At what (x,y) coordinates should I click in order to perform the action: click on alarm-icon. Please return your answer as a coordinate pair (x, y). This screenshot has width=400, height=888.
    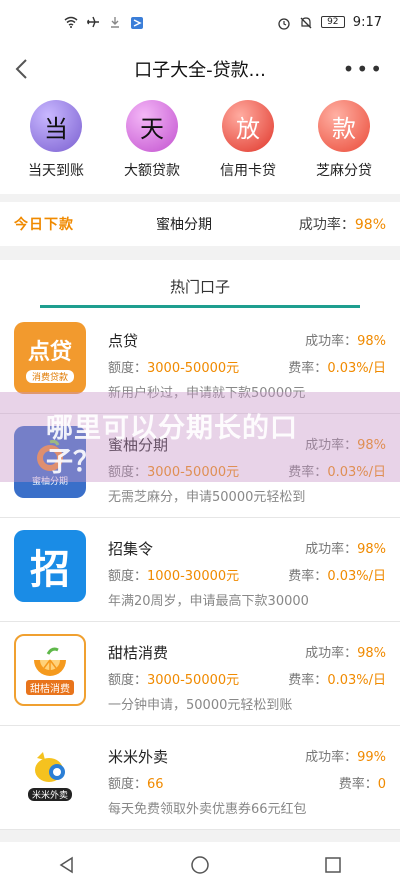
    Looking at the image, I should click on (284, 23).